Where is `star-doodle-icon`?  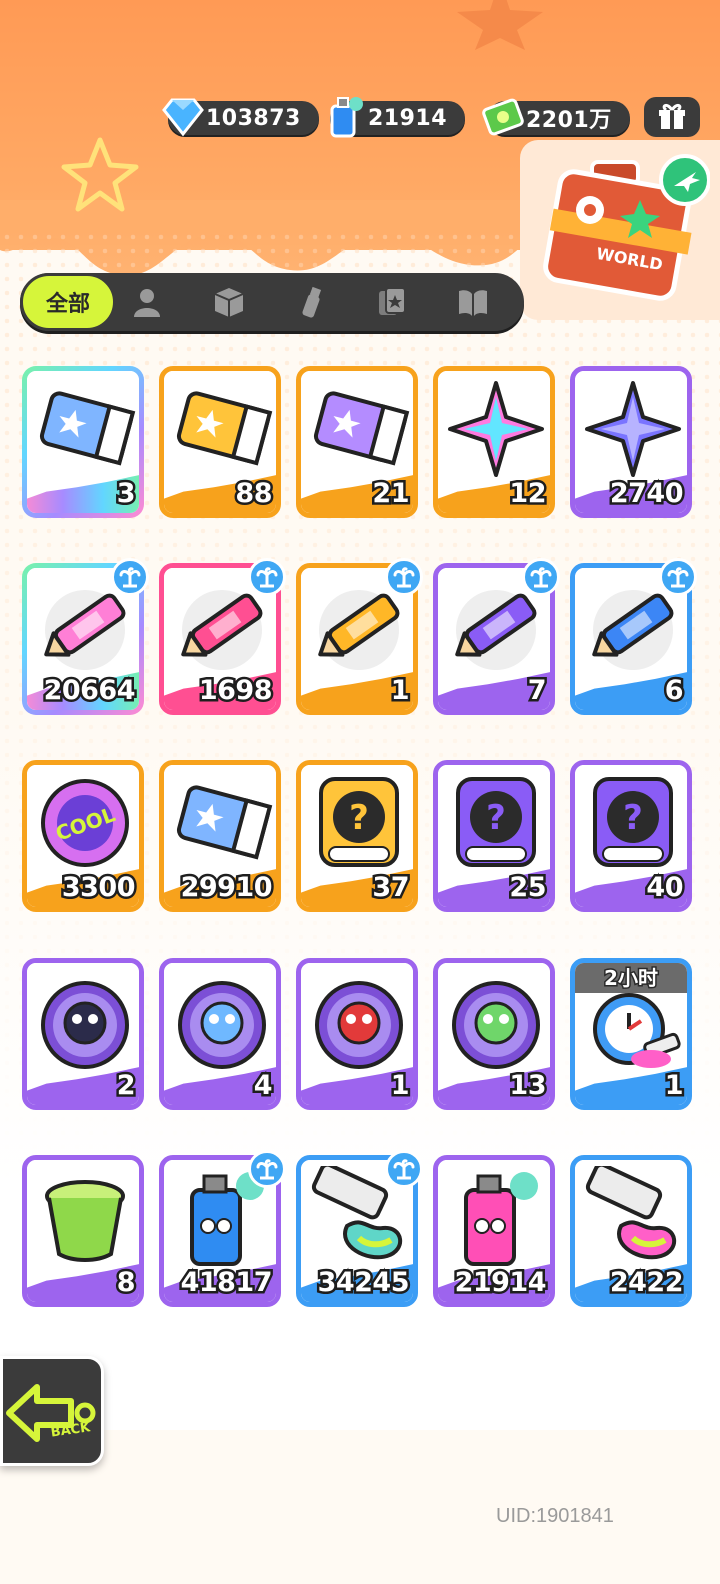 star-doodle-icon is located at coordinates (100, 174).